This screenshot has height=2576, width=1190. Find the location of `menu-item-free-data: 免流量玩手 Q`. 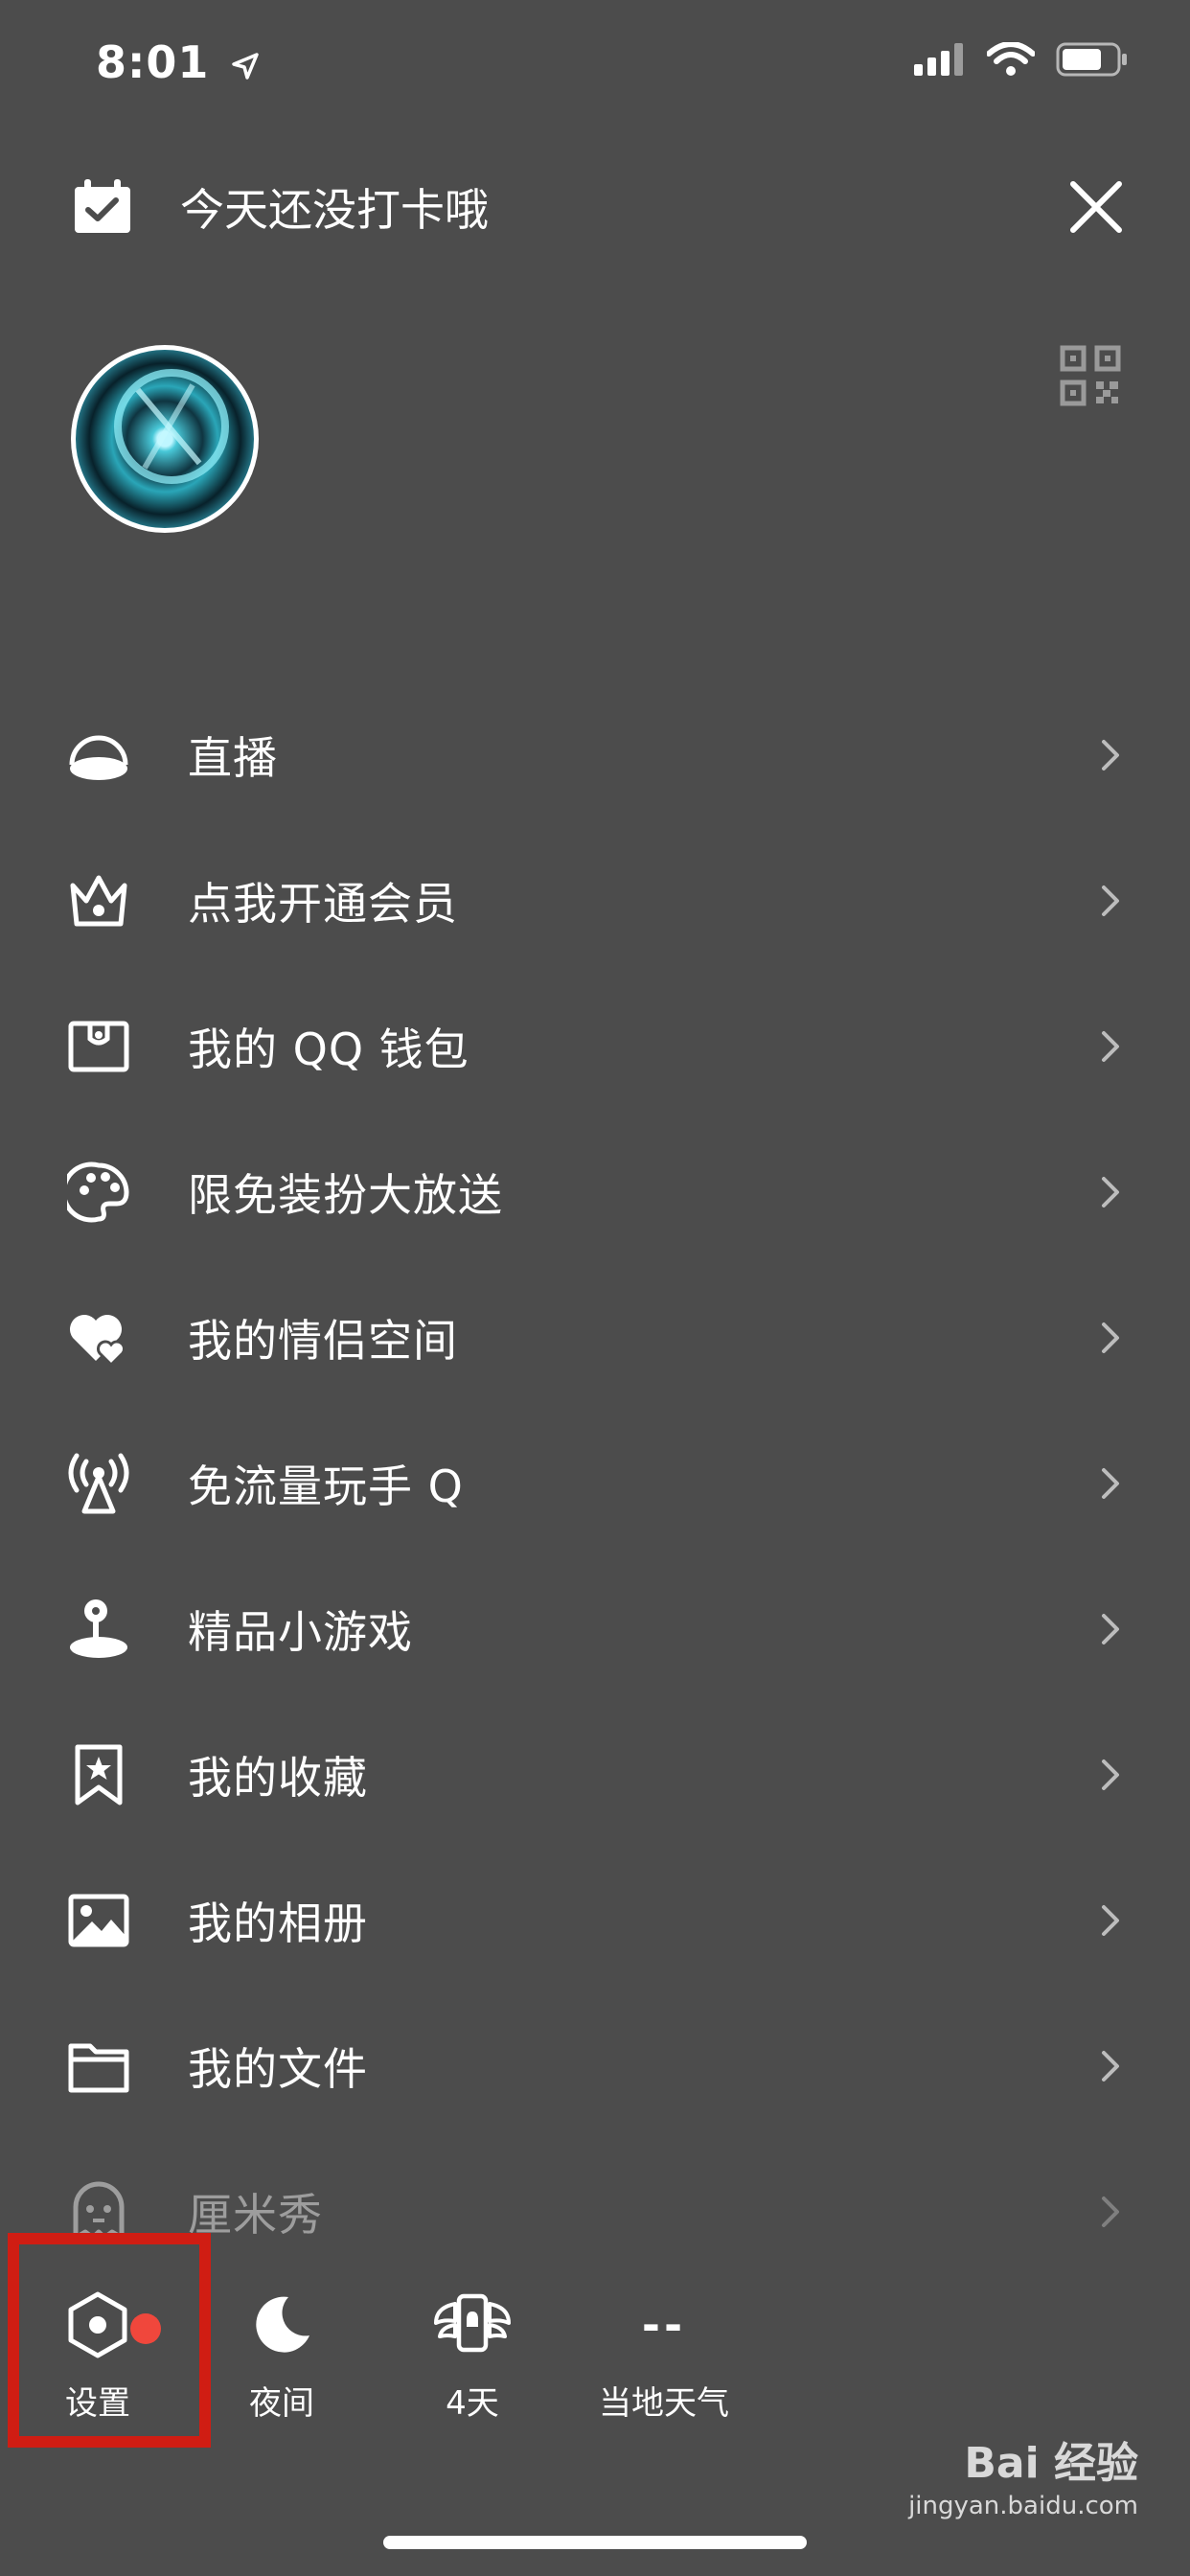

menu-item-free-data: 免流量玩手 Q is located at coordinates (595, 1483).